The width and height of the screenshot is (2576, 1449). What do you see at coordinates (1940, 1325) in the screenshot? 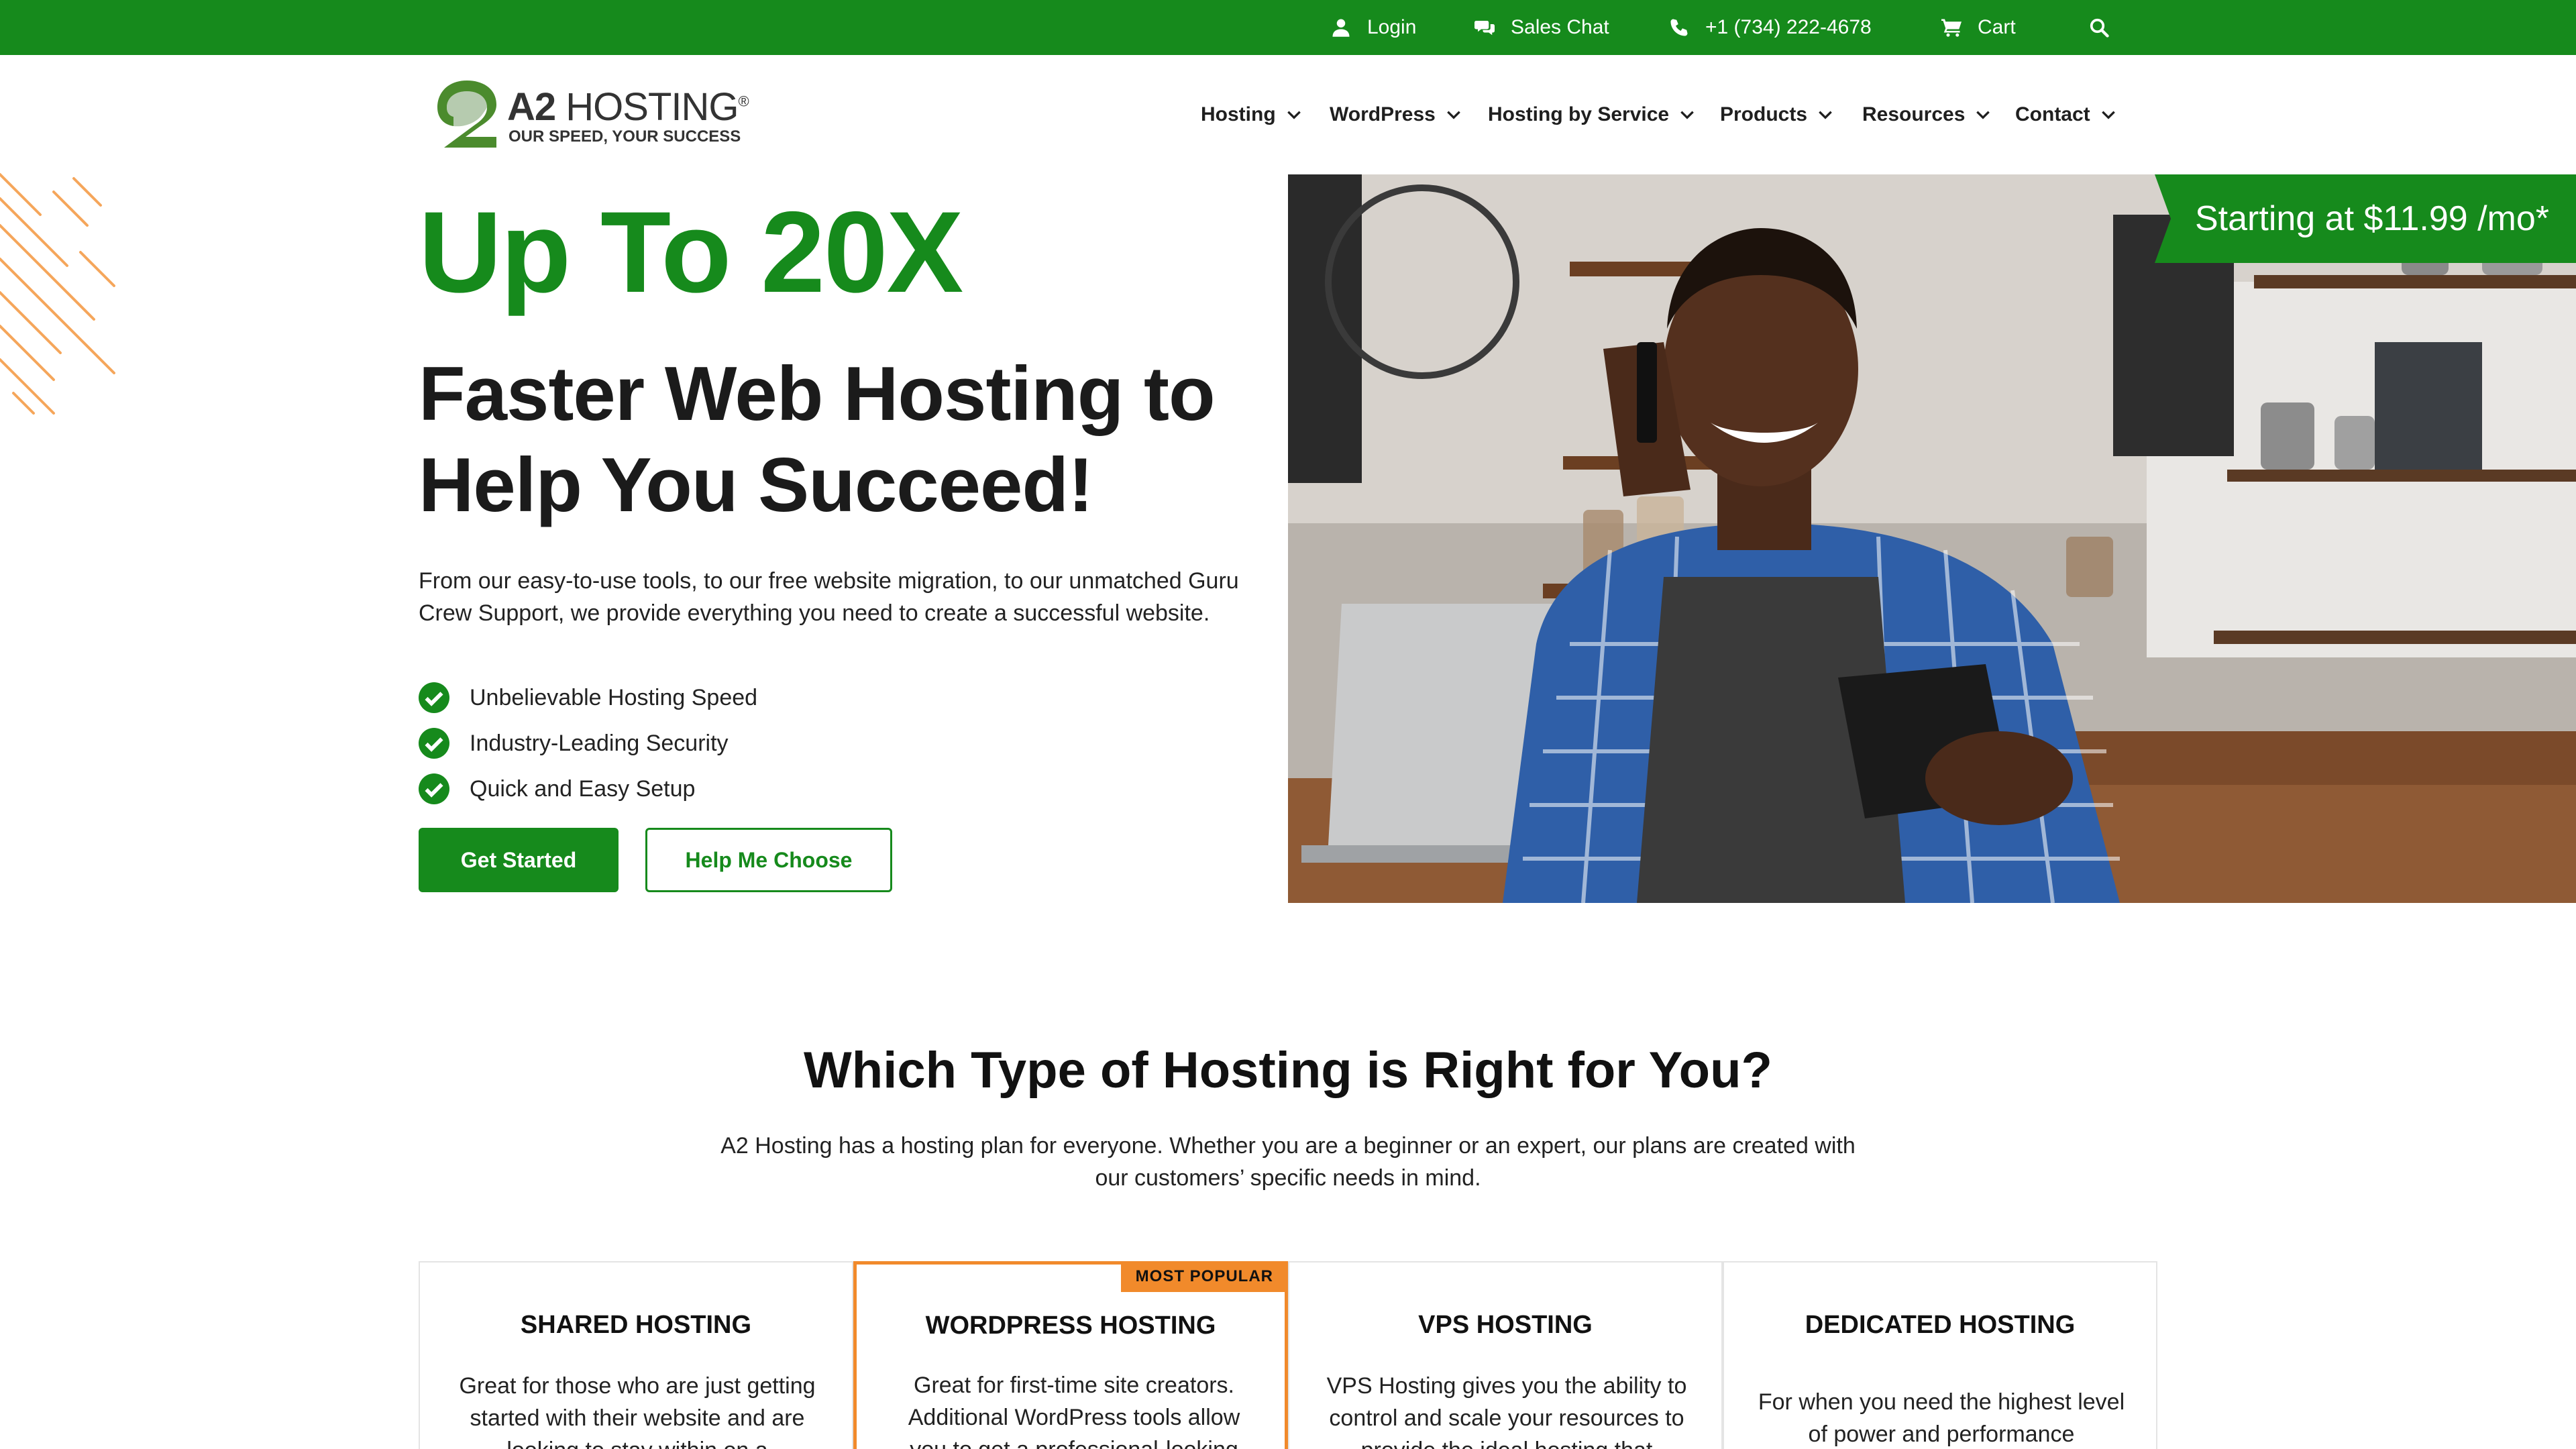
I see `card-title: DEDICATED HOSTING` at bounding box center [1940, 1325].